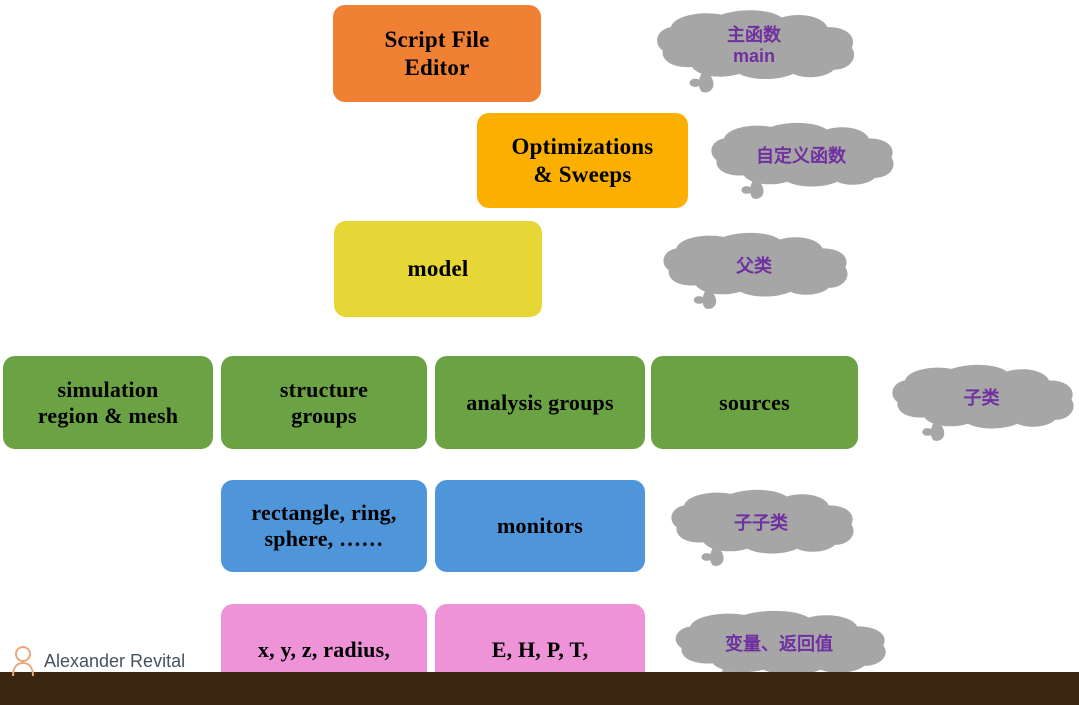 This screenshot has height=705, width=1079. I want to click on box-analysis-groups: analysis groups, so click(540, 402).